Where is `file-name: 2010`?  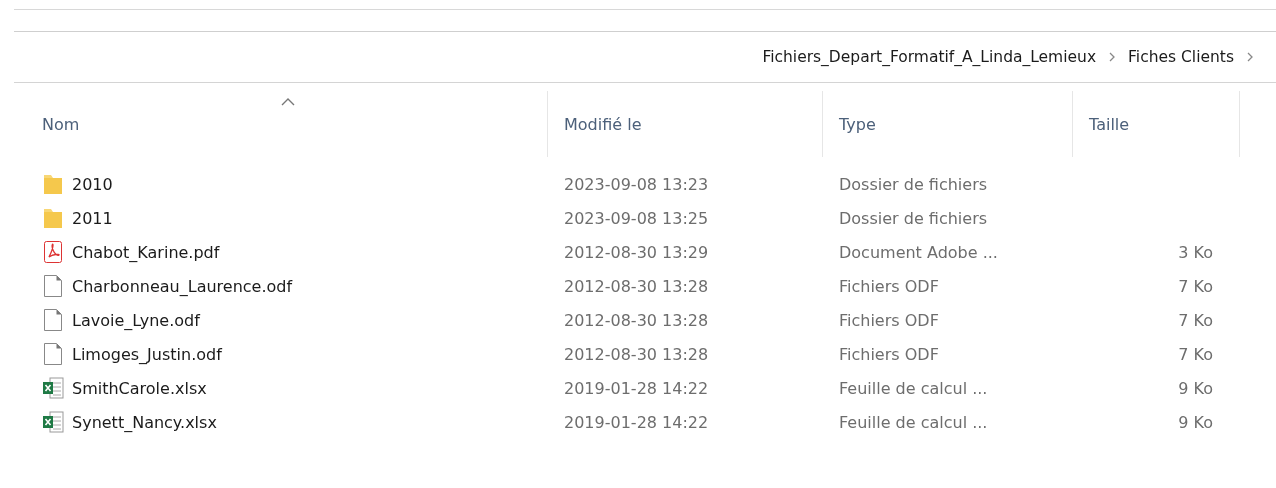 file-name: 2010 is located at coordinates (92, 184).